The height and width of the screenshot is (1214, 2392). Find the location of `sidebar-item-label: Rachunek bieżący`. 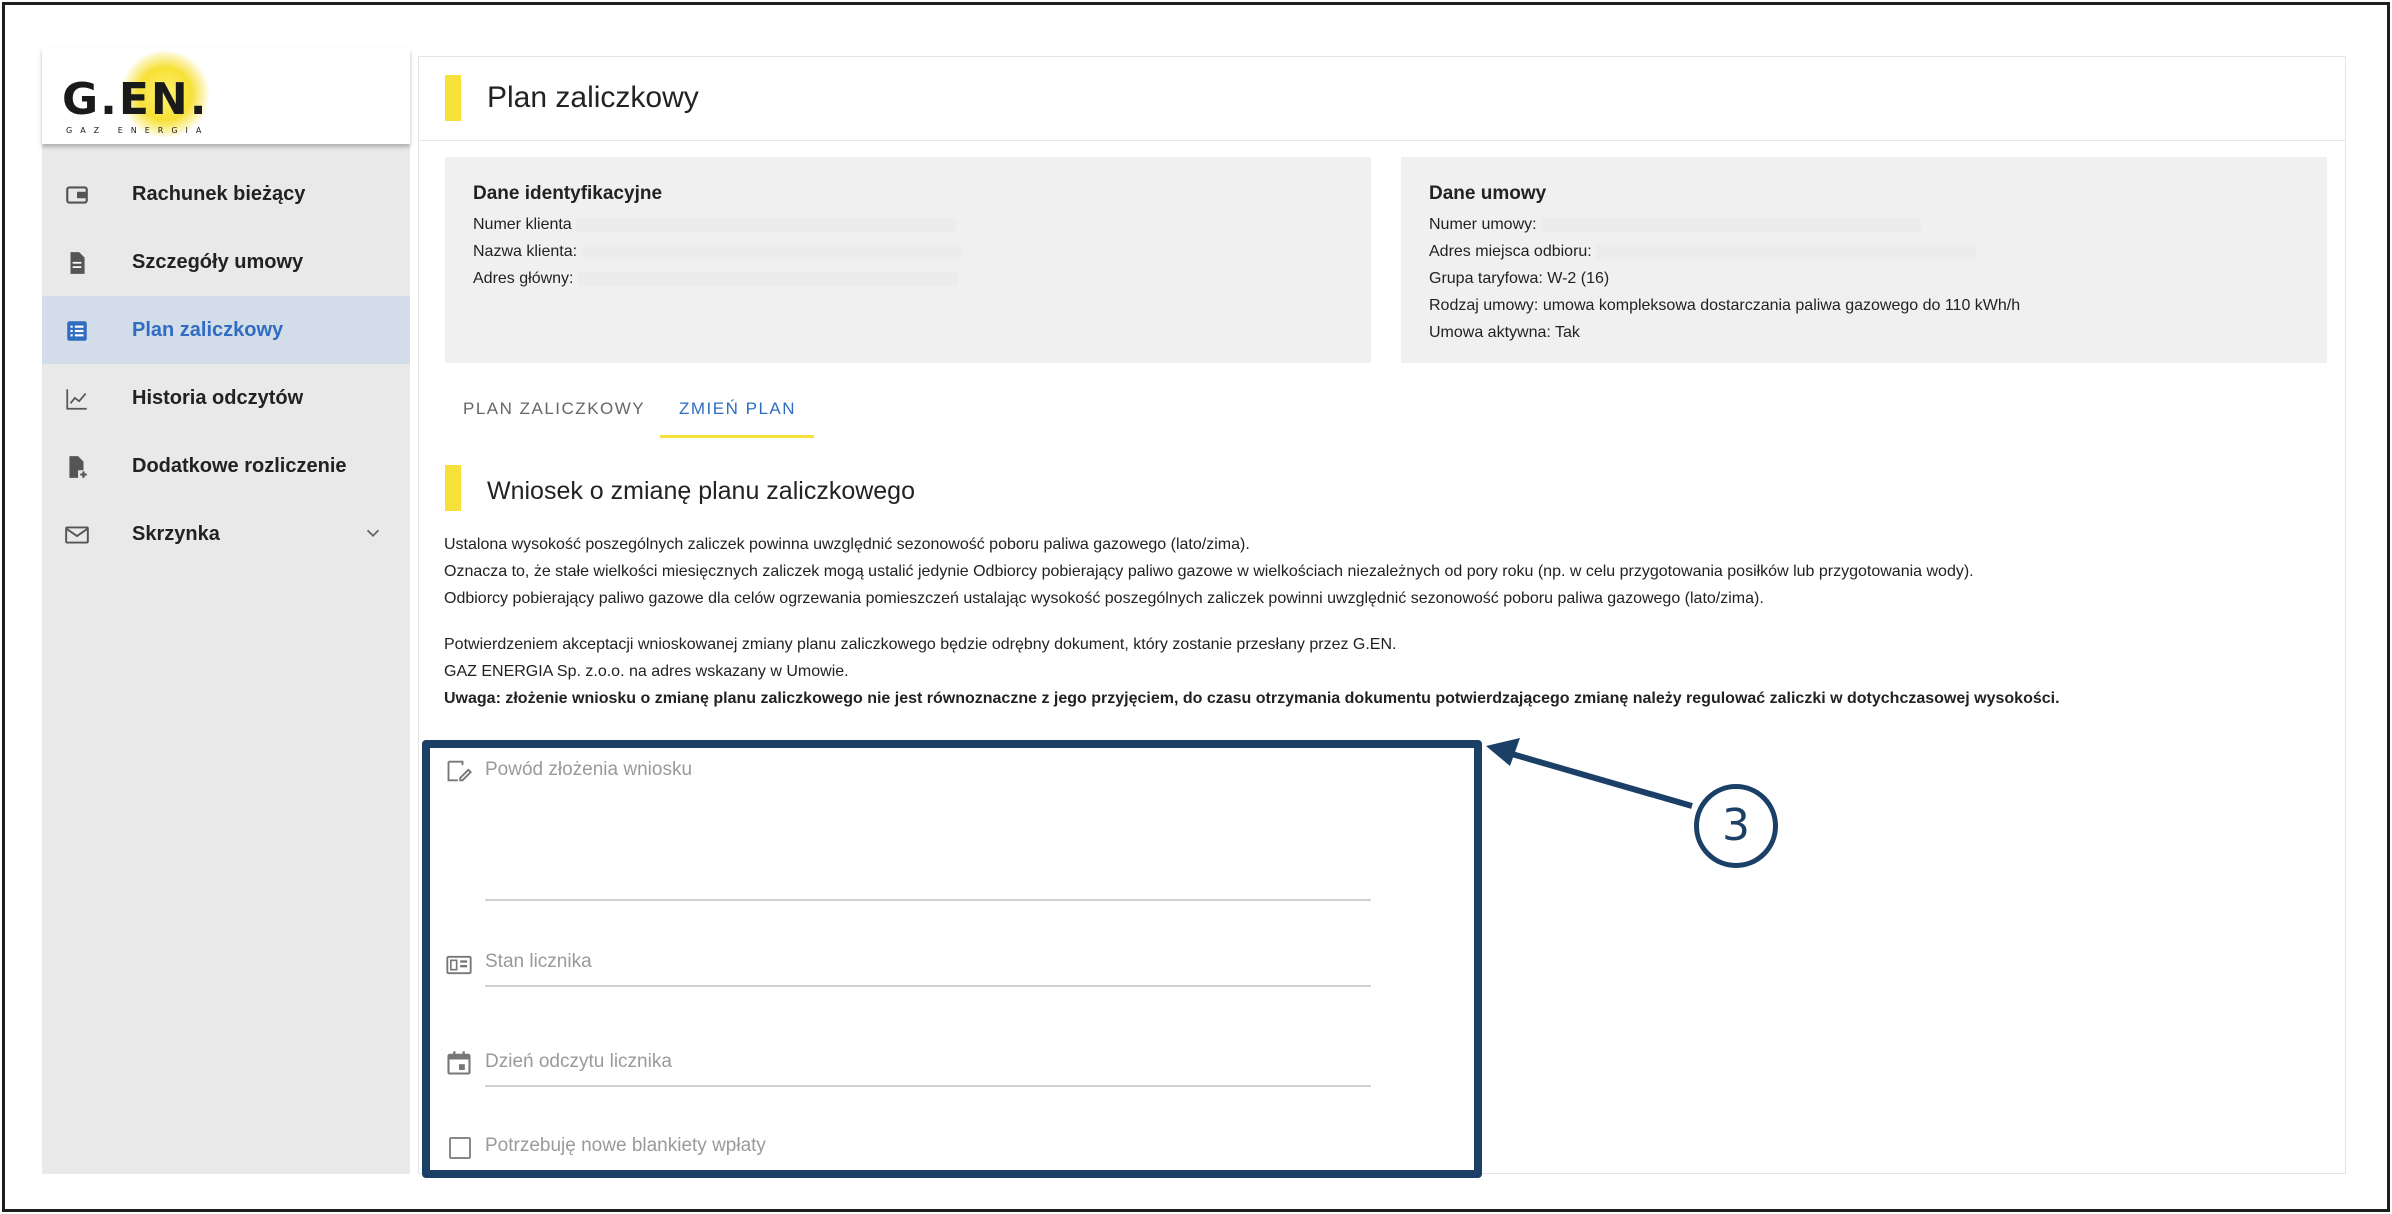

sidebar-item-label: Rachunek bieżący is located at coordinates (219, 194).